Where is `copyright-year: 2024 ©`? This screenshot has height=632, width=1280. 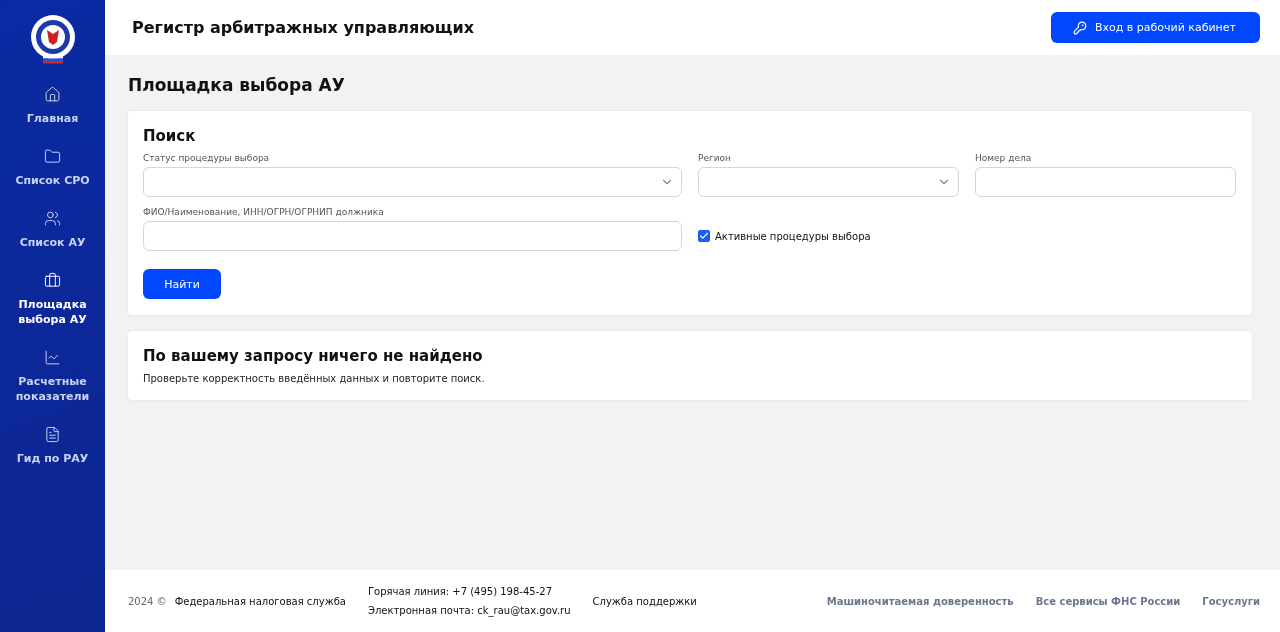 copyright-year: 2024 © is located at coordinates (147, 601).